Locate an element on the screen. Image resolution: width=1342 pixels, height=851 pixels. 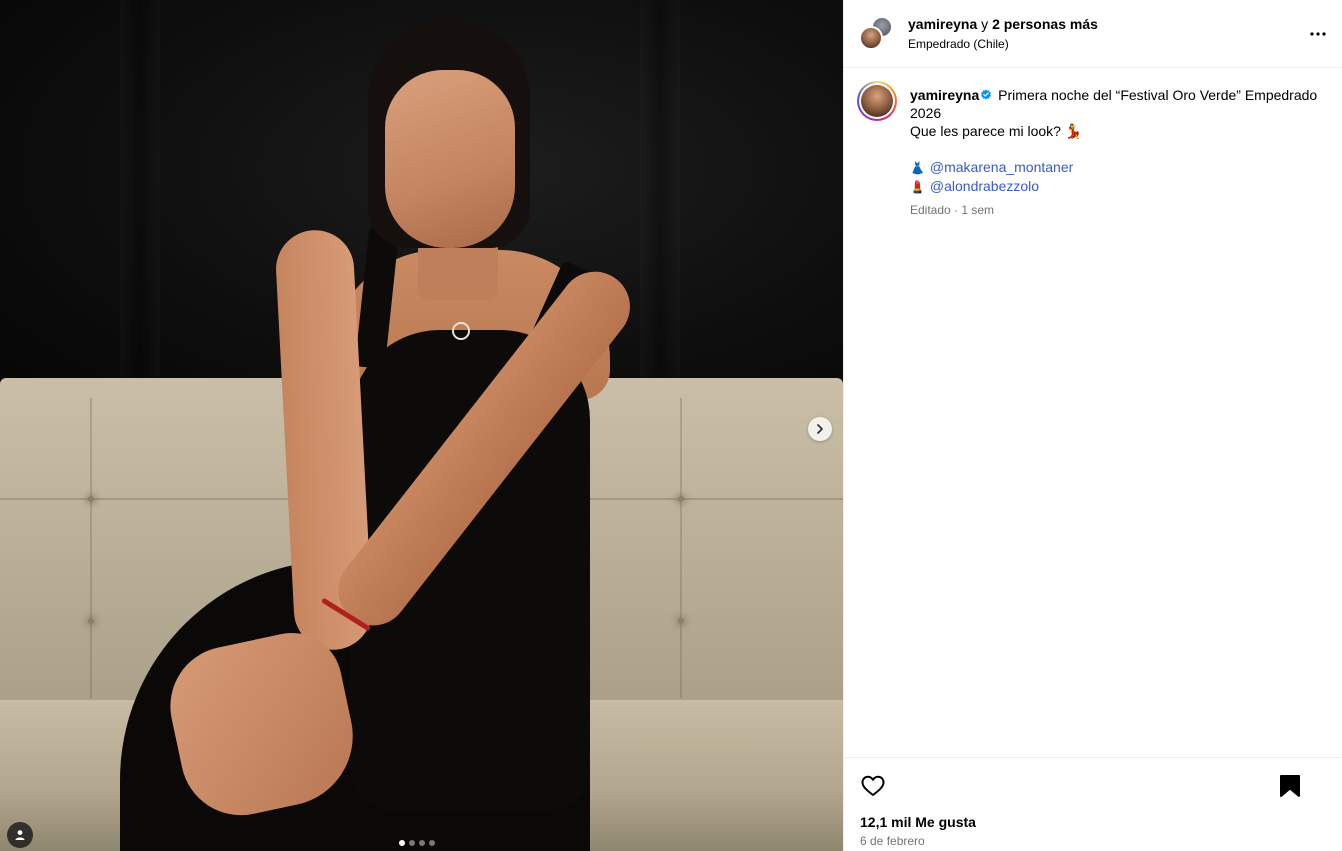
dress-emoji: 👗 is located at coordinates (917, 168).